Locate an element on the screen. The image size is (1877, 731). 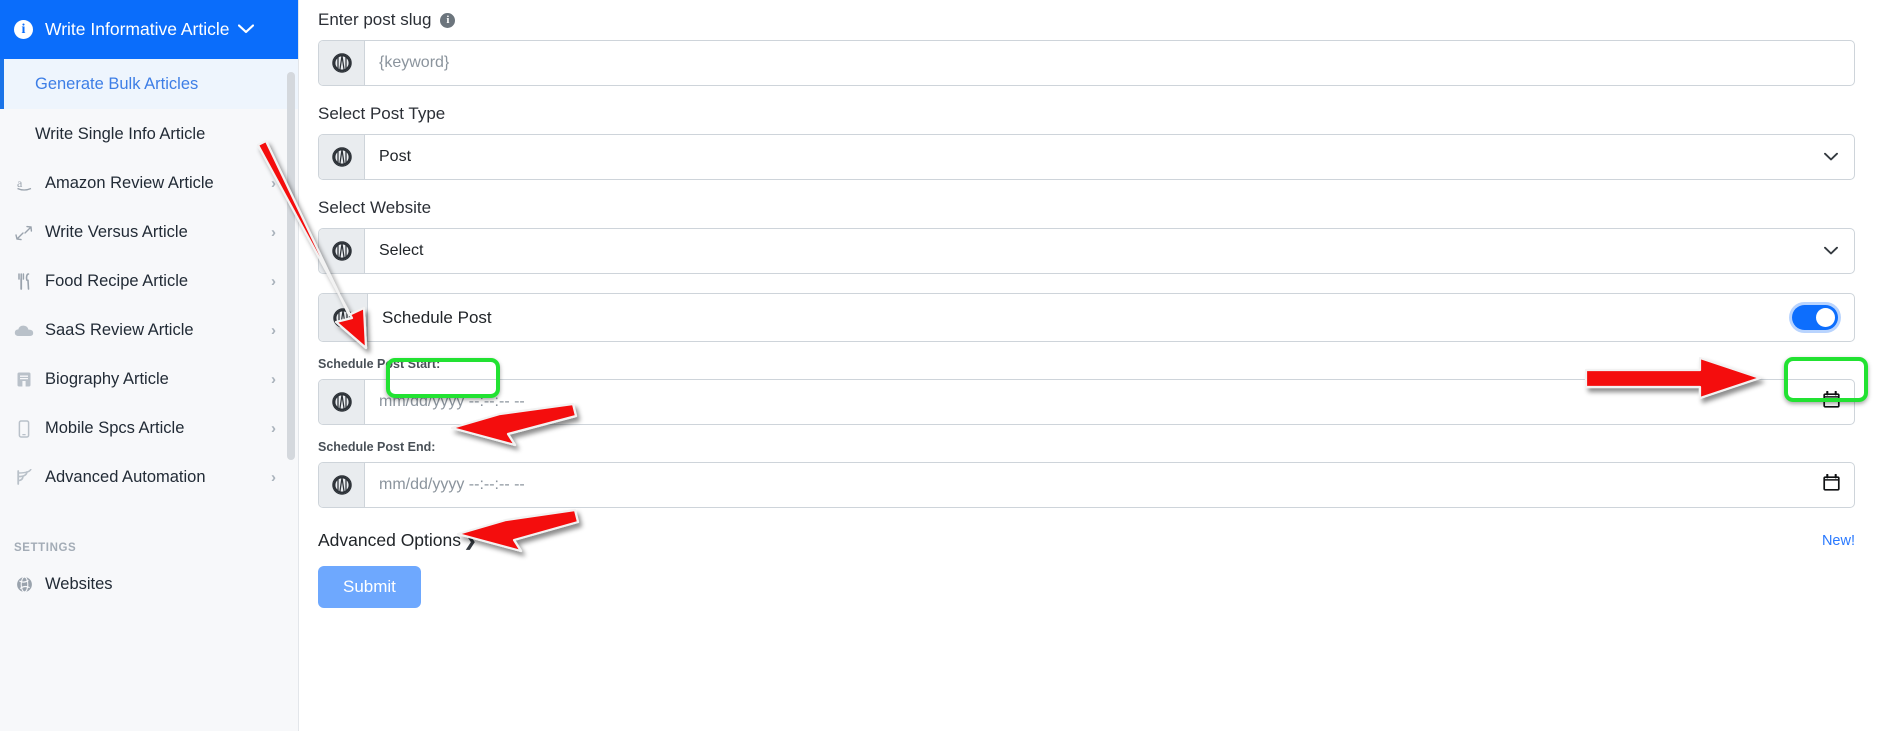
schedule-end-value: mm/dd/yyyy --:--:-- -- is located at coordinates (452, 484).